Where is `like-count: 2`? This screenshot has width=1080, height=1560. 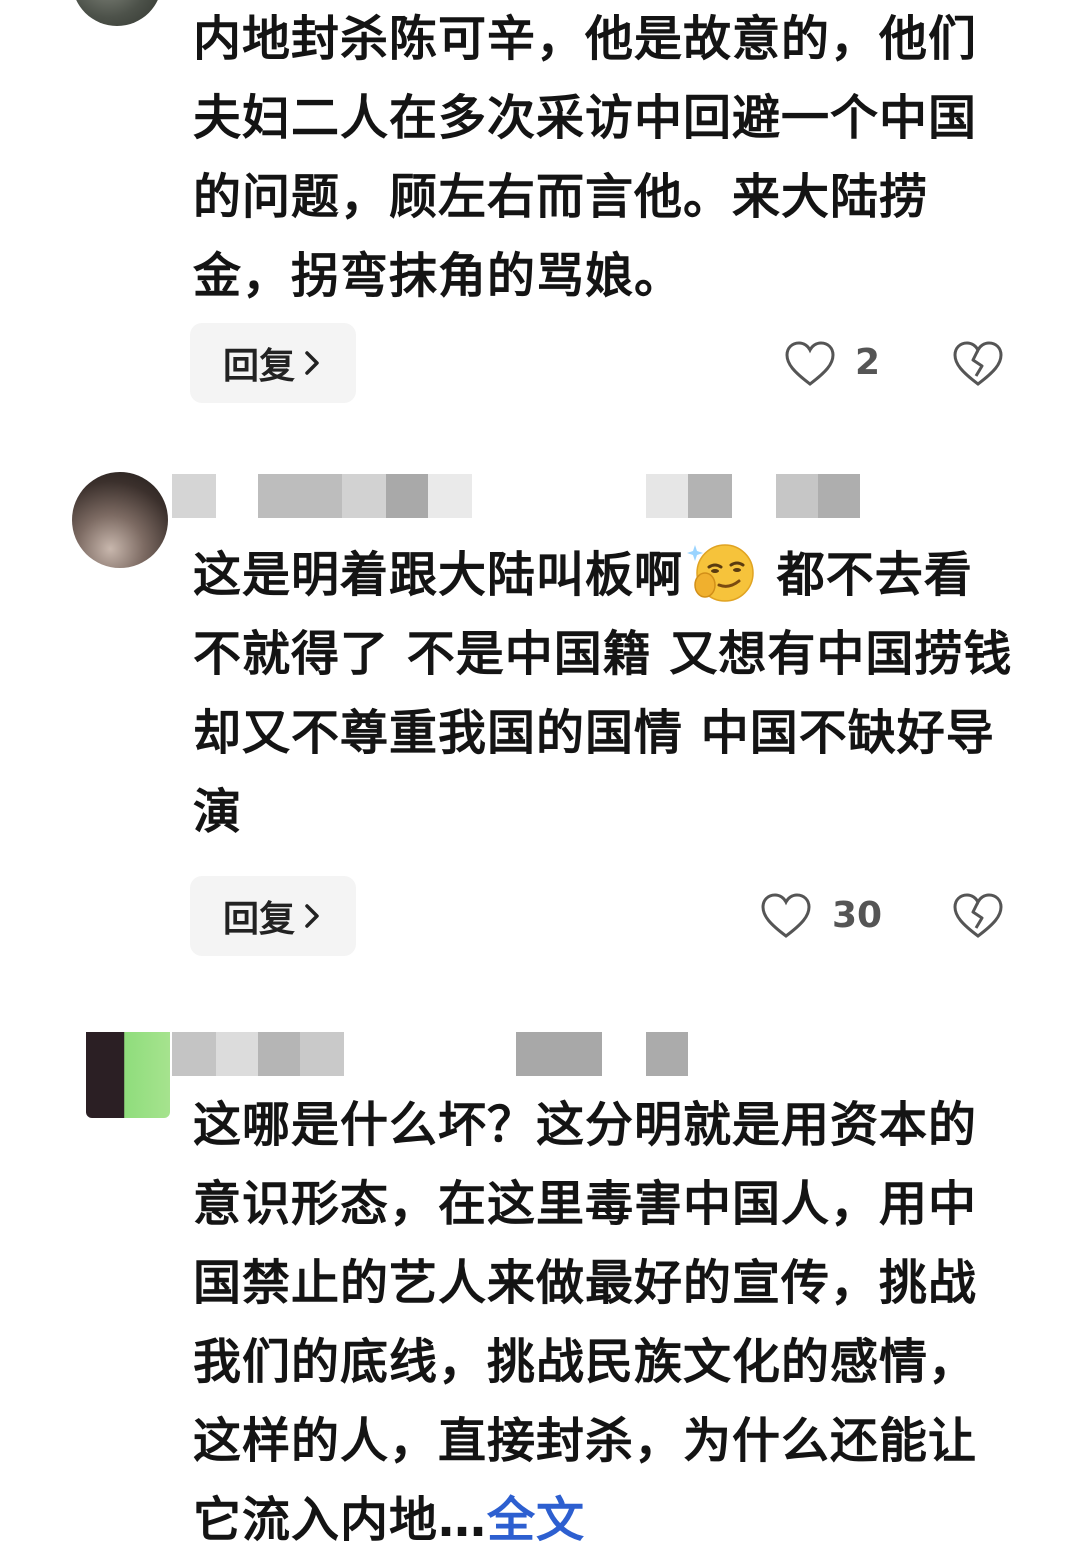 like-count: 2 is located at coordinates (868, 362).